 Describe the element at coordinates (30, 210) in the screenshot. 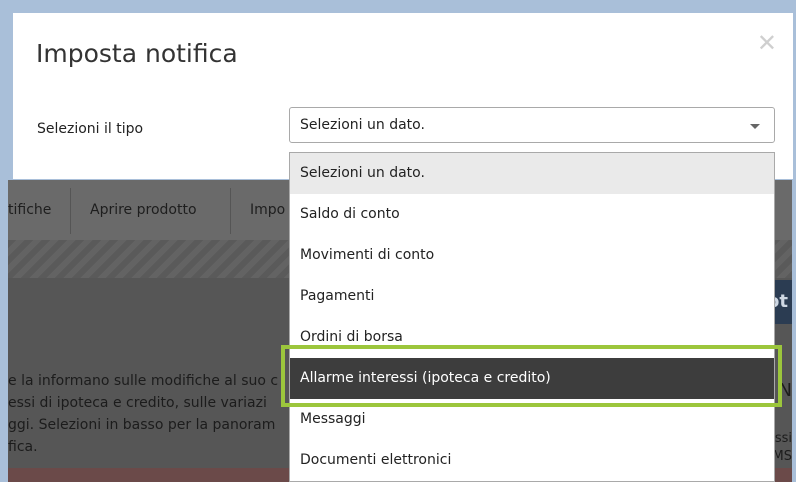

I see `tab-notifiche: tifiche` at that location.